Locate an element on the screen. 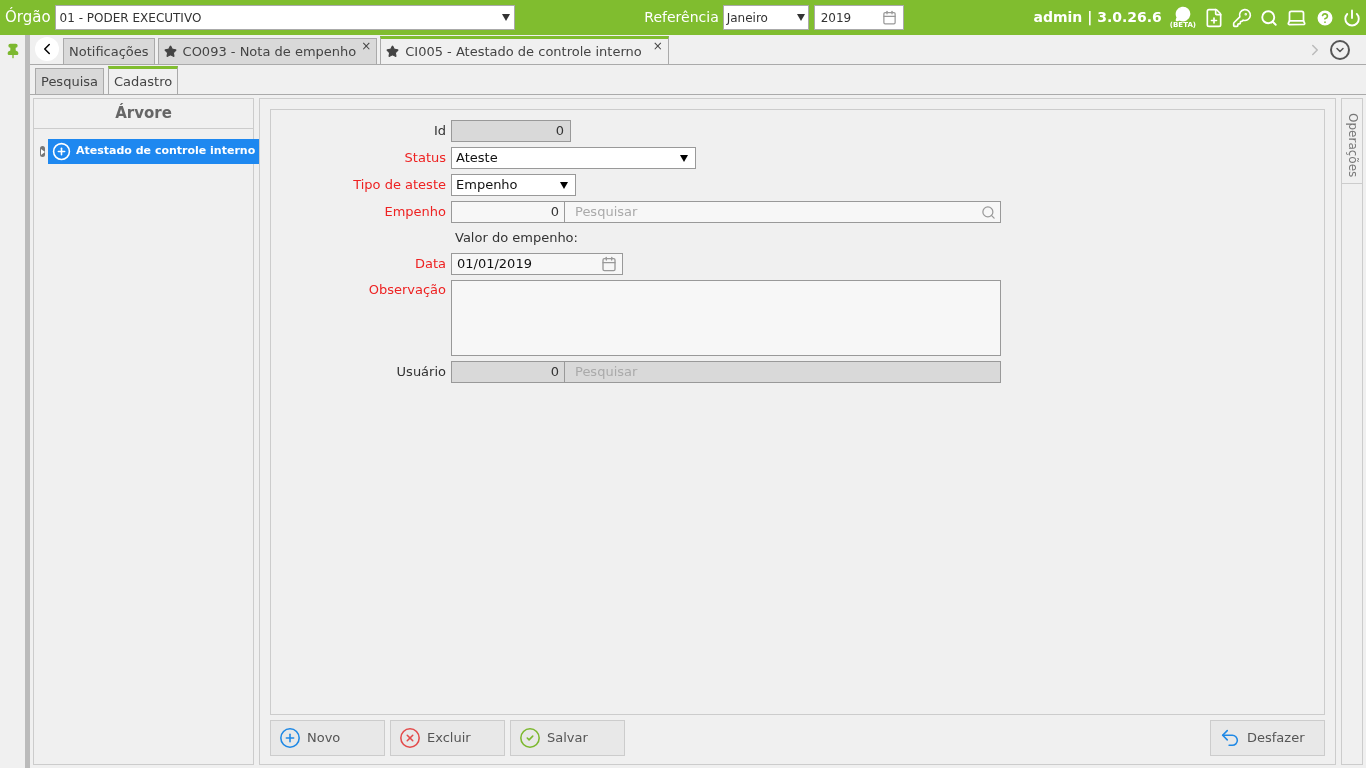 The image size is (1366, 768). year-field: 2019 is located at coordinates (858, 17).